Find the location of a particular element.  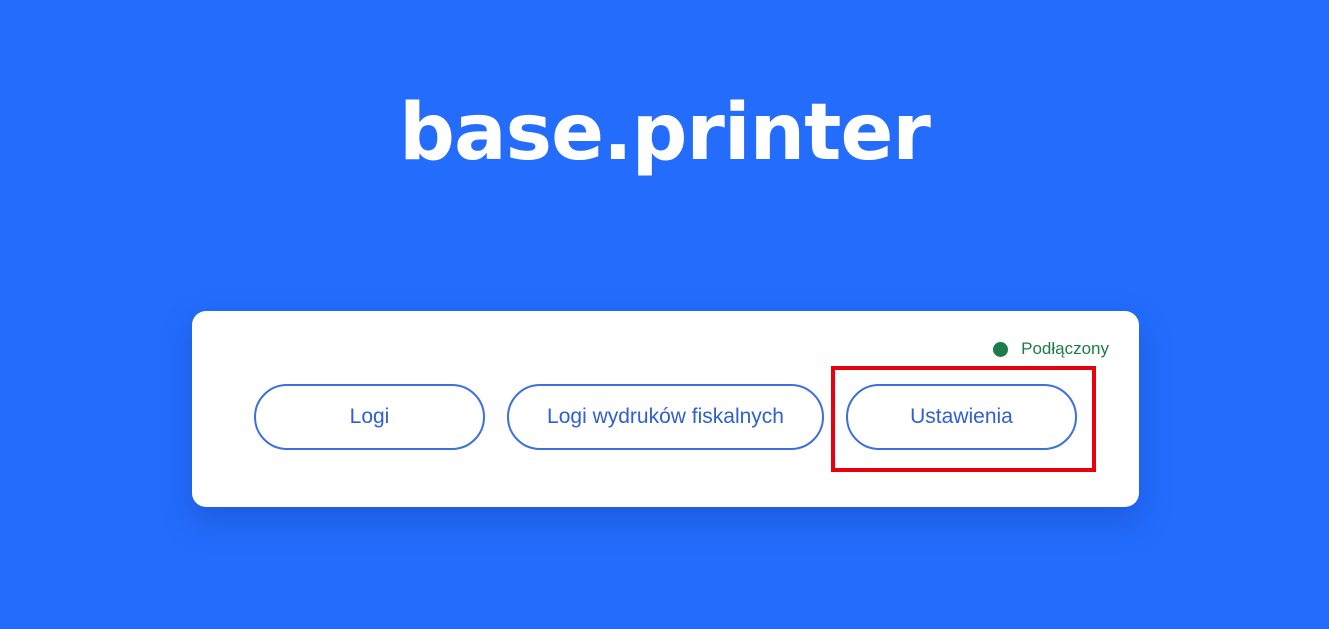

status-dot-icon is located at coordinates (1001, 349).